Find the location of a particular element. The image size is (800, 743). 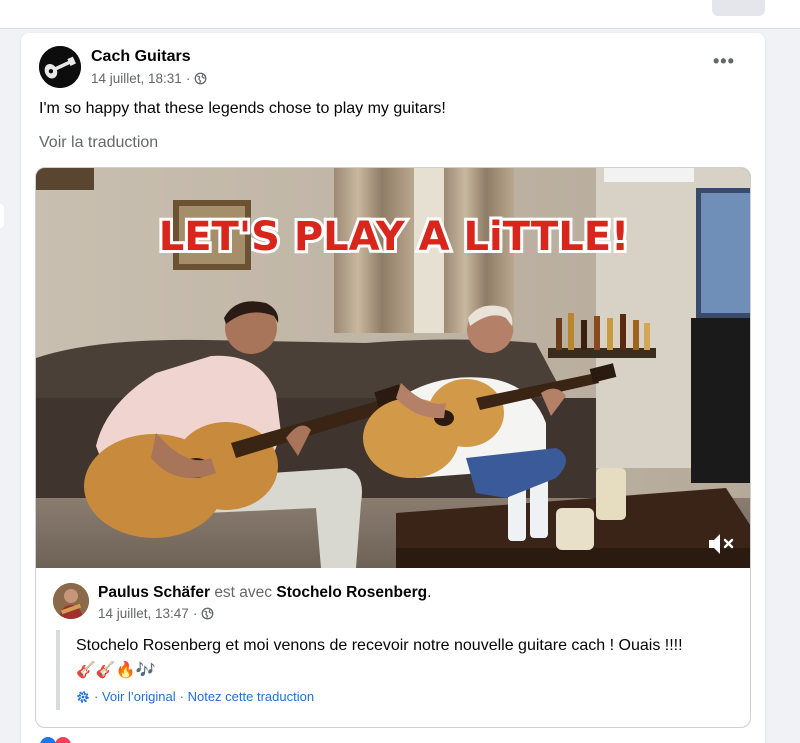

quote-bar is located at coordinates (58, 670).